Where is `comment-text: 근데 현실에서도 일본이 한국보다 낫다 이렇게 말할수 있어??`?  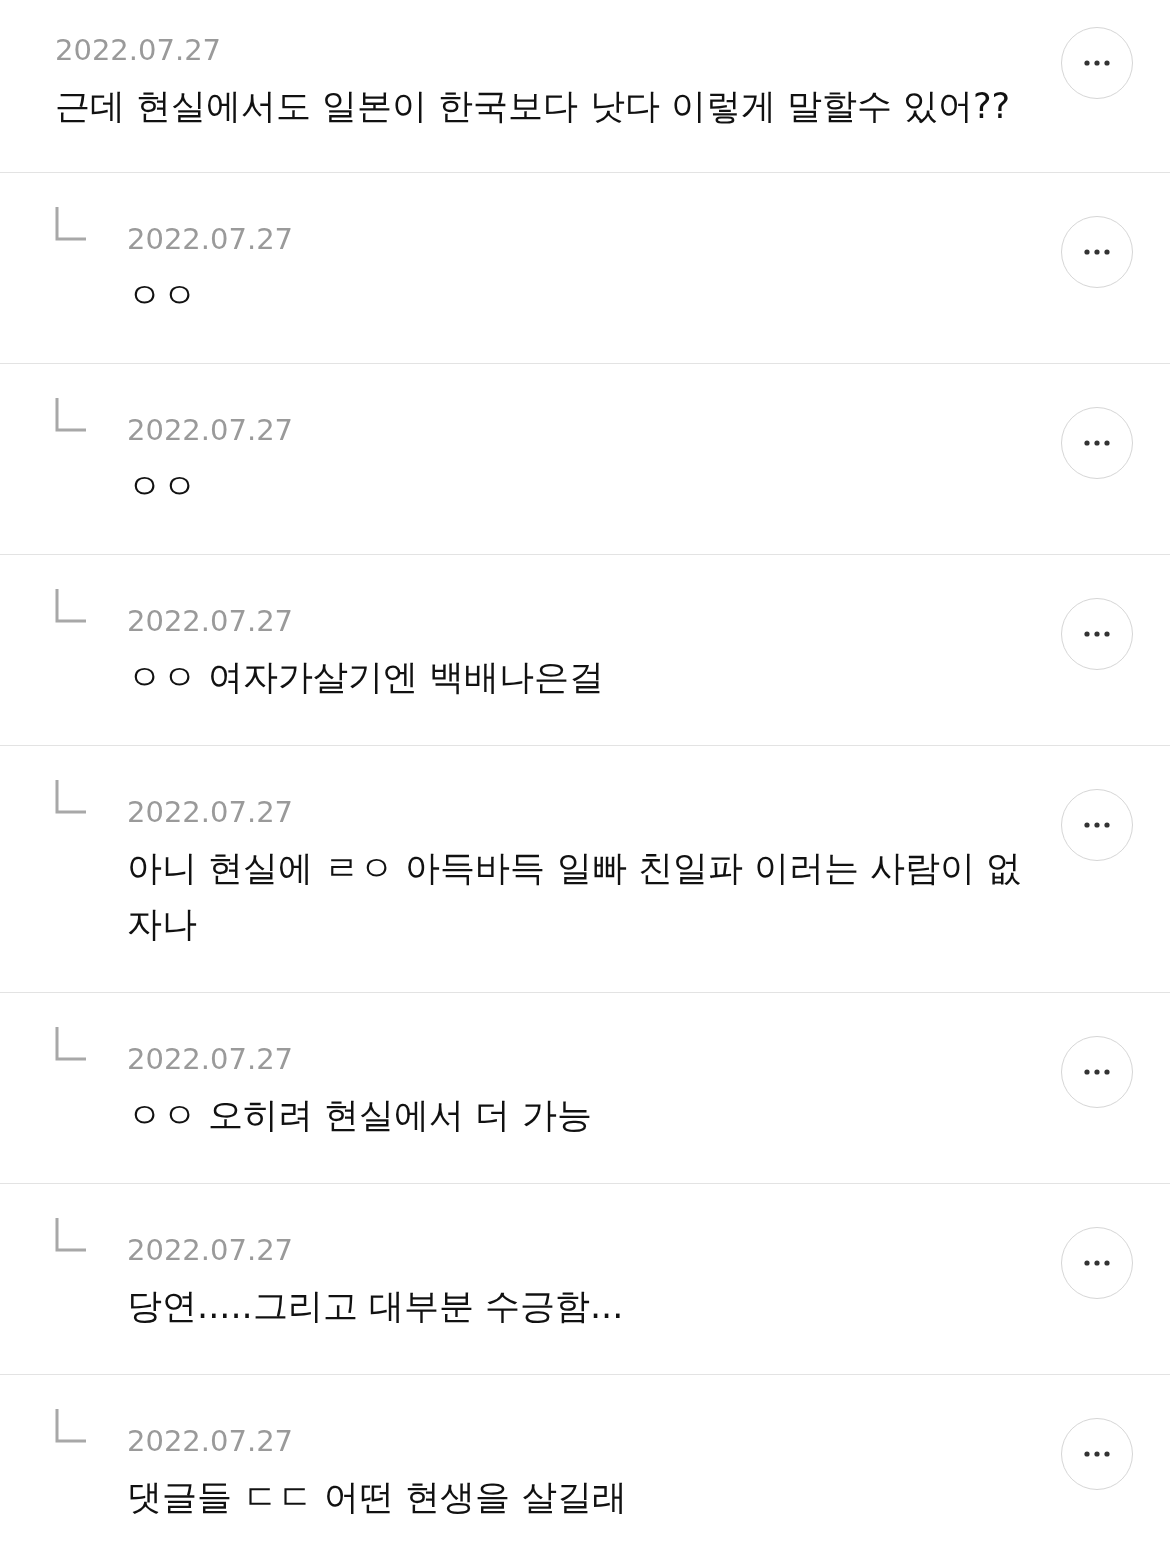
comment-text: 근데 현실에서도 일본이 한국보다 낫다 이렇게 말할수 있어?? is located at coordinates (533, 106).